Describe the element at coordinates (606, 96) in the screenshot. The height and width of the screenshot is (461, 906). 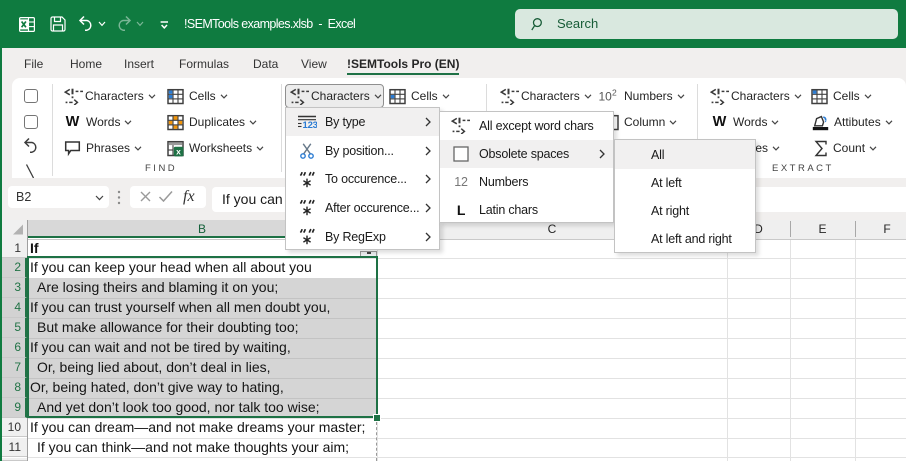
I see `svg-text: 10` at that location.